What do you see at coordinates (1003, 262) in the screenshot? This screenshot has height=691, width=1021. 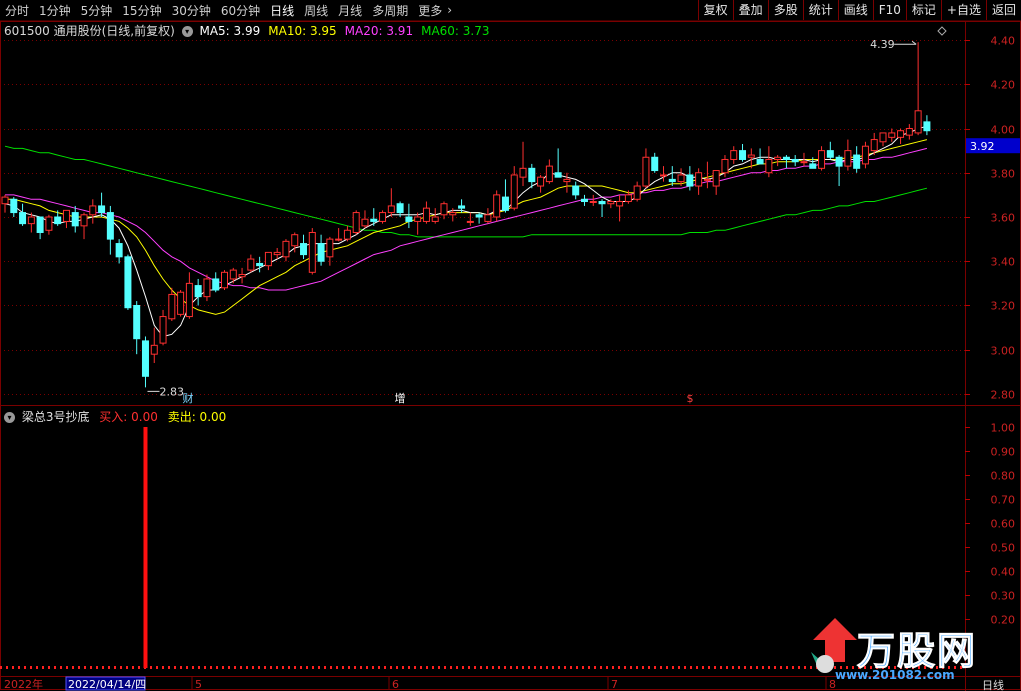 I see `price-tick-label: 3.40` at bounding box center [1003, 262].